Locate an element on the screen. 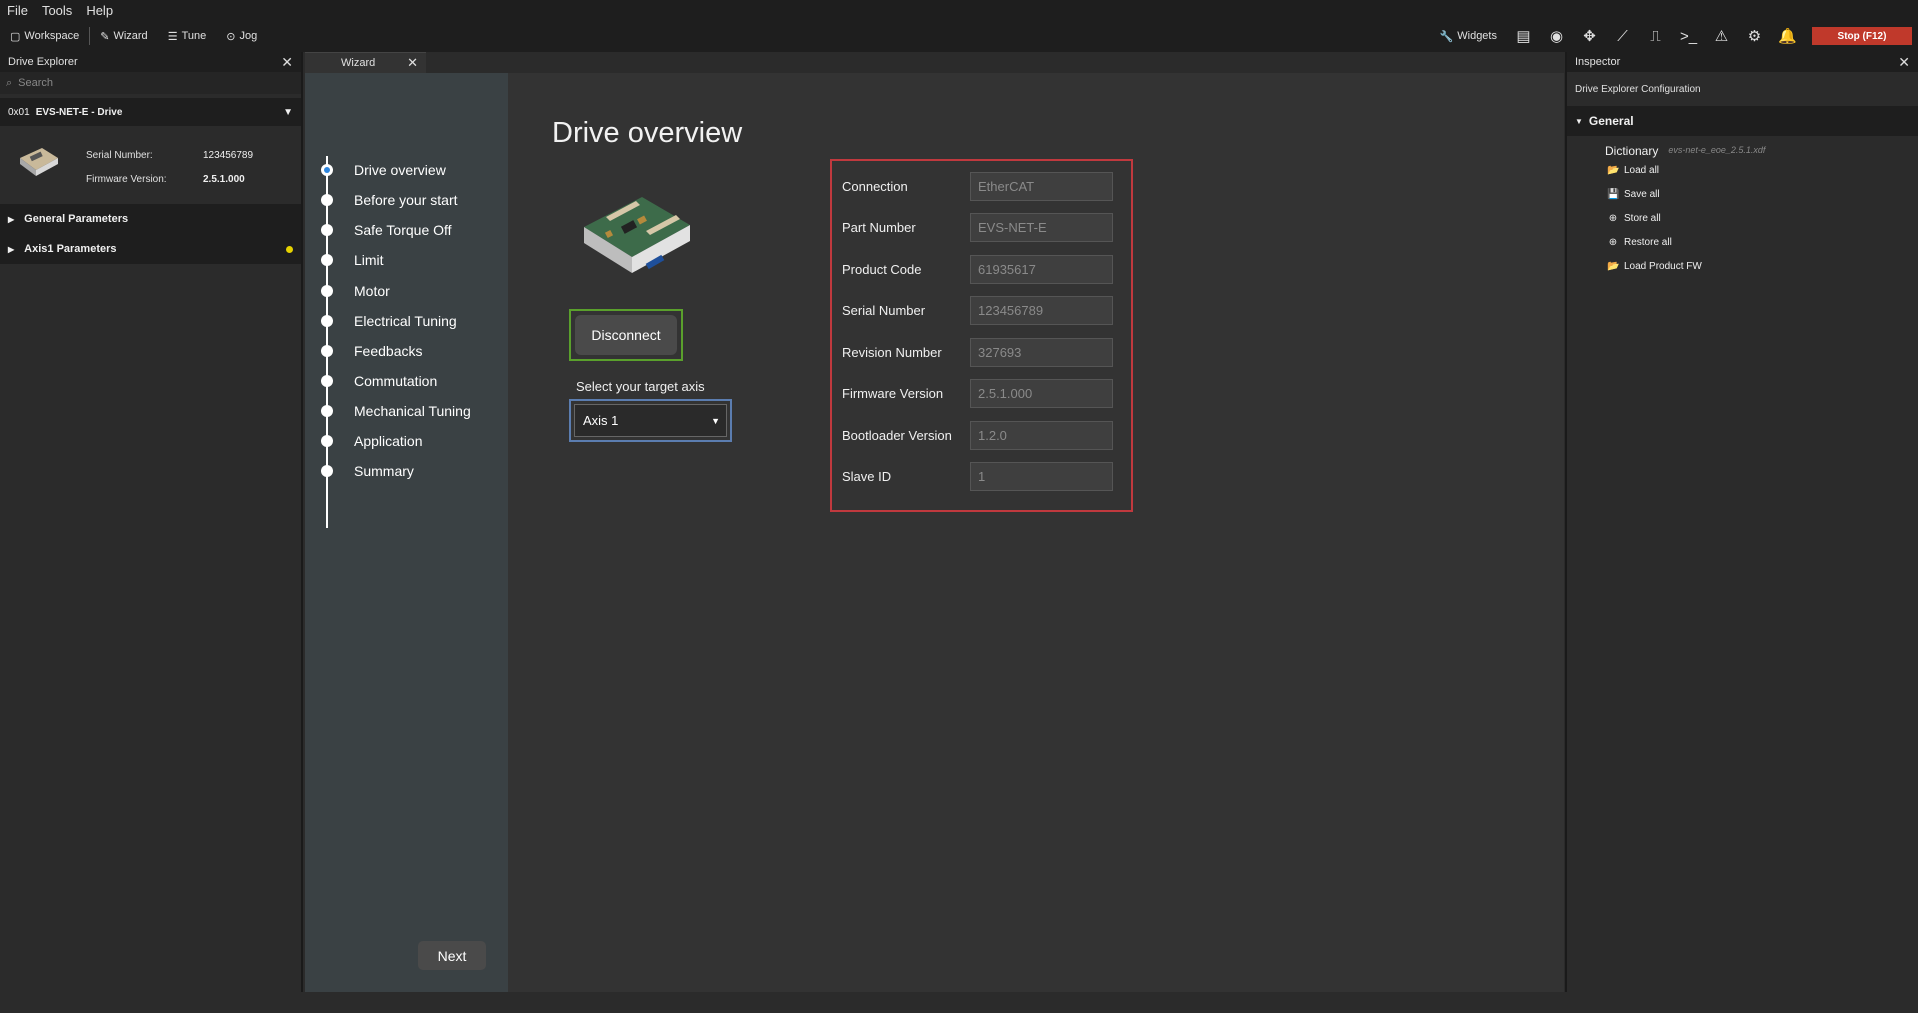  axis-select: Axis 1 ▼ is located at coordinates (650, 420).